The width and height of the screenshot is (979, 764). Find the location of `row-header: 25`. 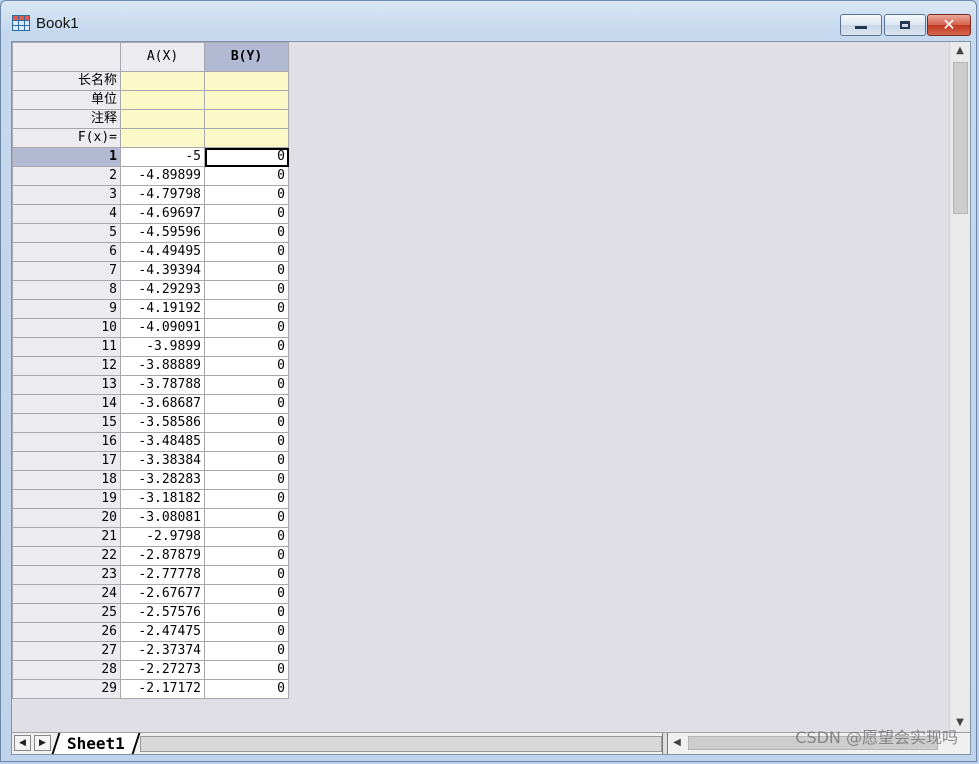

row-header: 25 is located at coordinates (66, 613).